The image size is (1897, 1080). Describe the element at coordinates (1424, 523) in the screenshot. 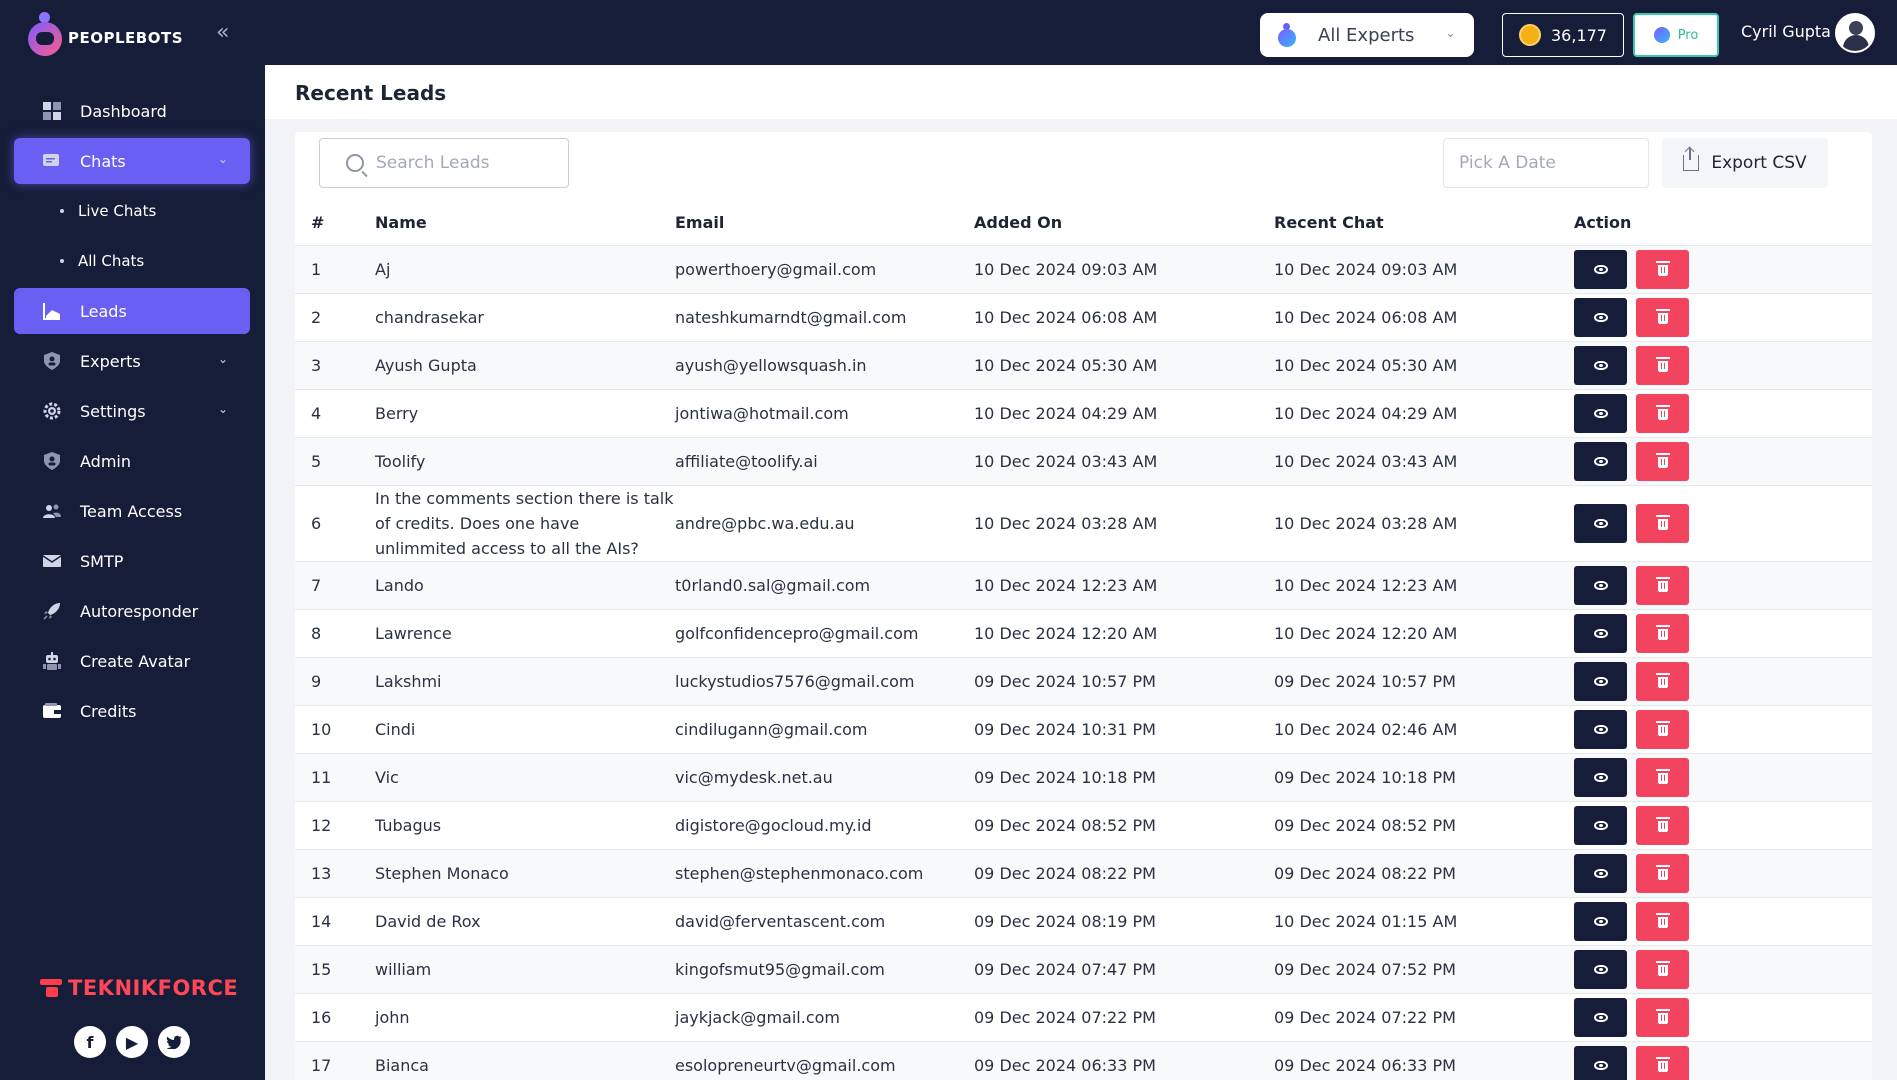

I see `lead-recent-chat: 10 Dec 2024 03:28 AM` at that location.